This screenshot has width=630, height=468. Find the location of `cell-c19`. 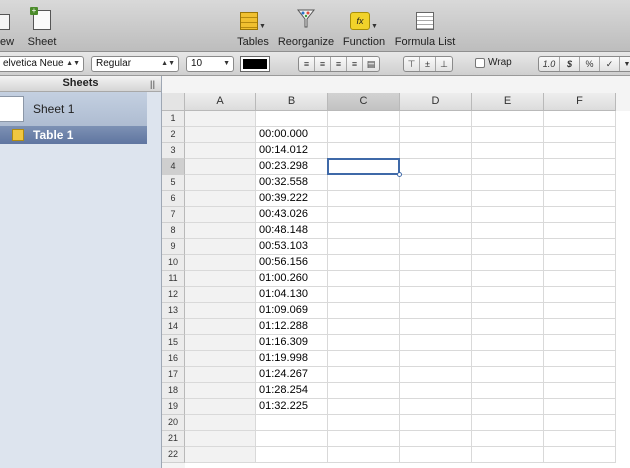

cell-c19 is located at coordinates (364, 407).